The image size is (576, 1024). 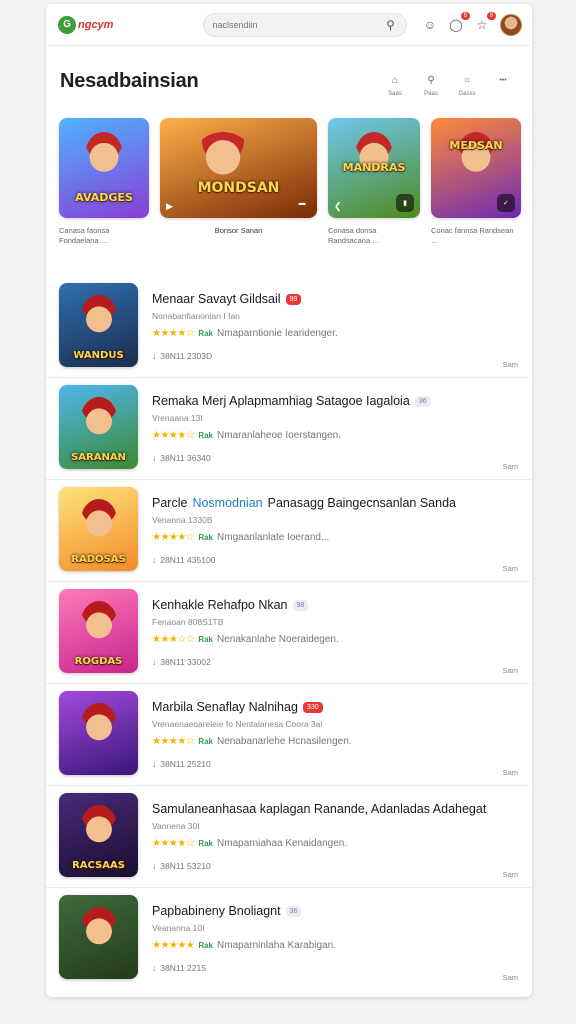 I want to click on app-rating: ★★★★★ Rak Nmaparninlaha Karabigan., so click(x=244, y=945).